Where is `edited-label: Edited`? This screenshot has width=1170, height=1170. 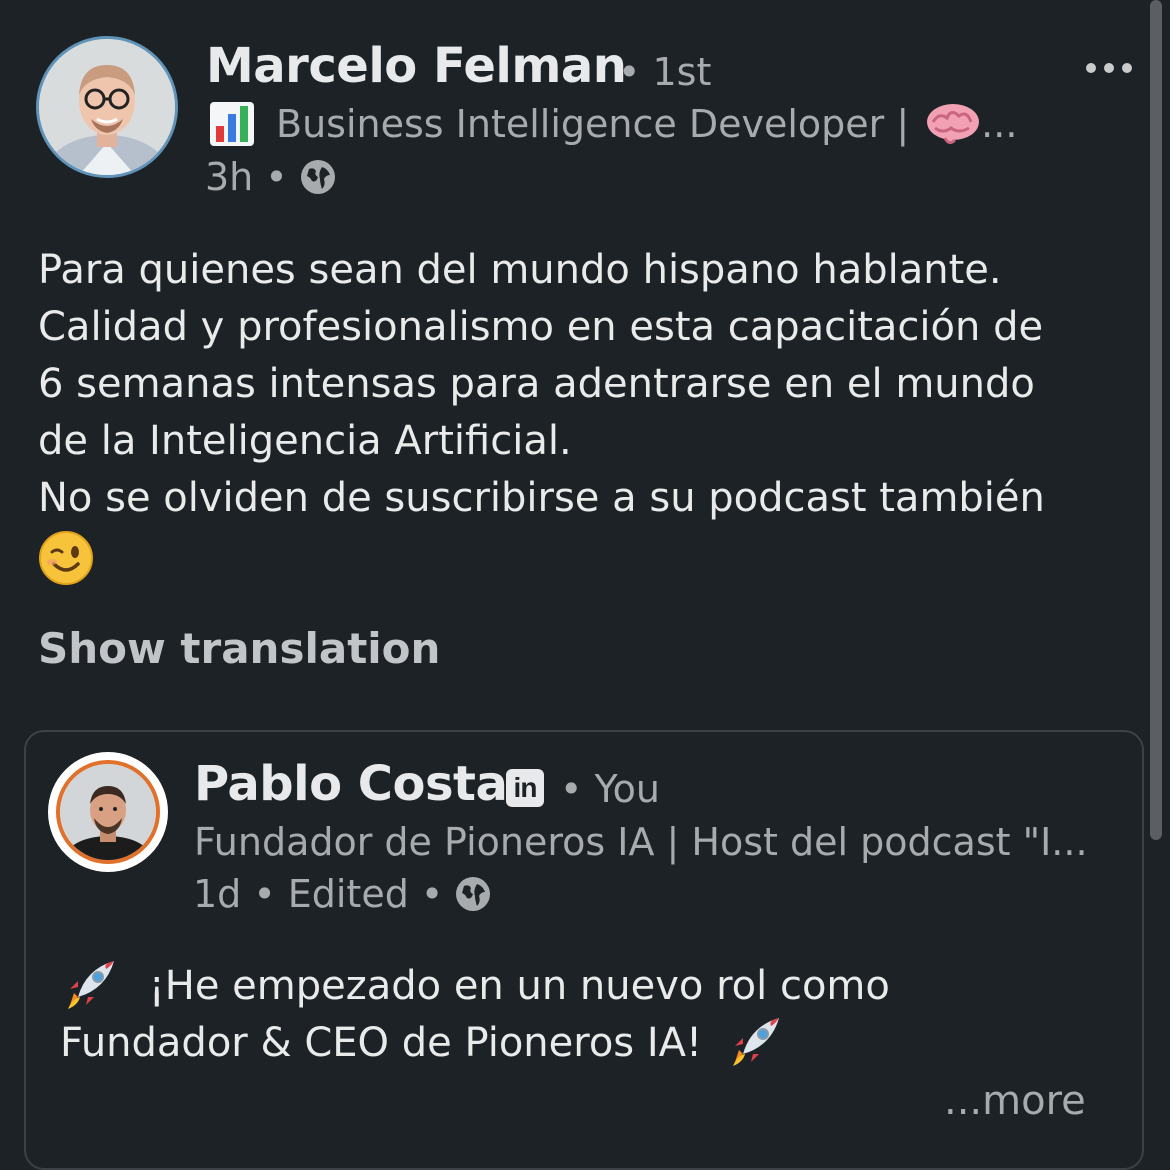 edited-label: Edited is located at coordinates (348, 894).